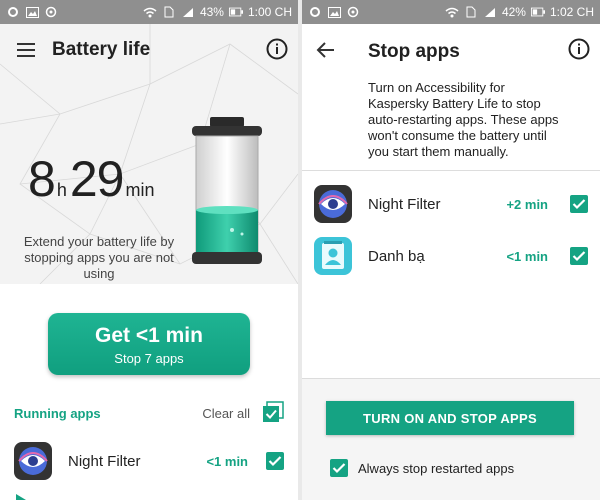  I want to click on multi-checkbox-icon, so click(273, 411).